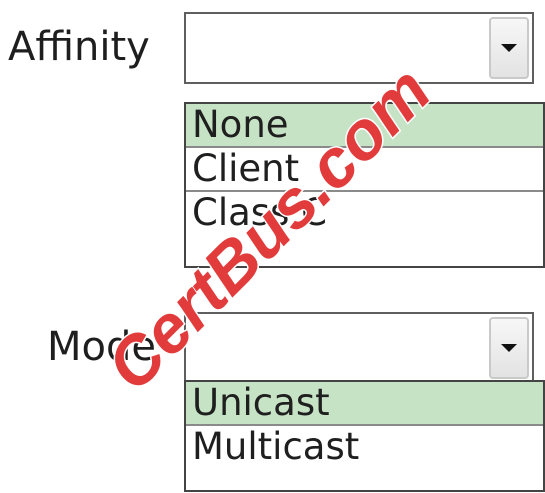 The image size is (545, 493). Describe the element at coordinates (359, 348) in the screenshot. I see `mode-dropdown` at that location.